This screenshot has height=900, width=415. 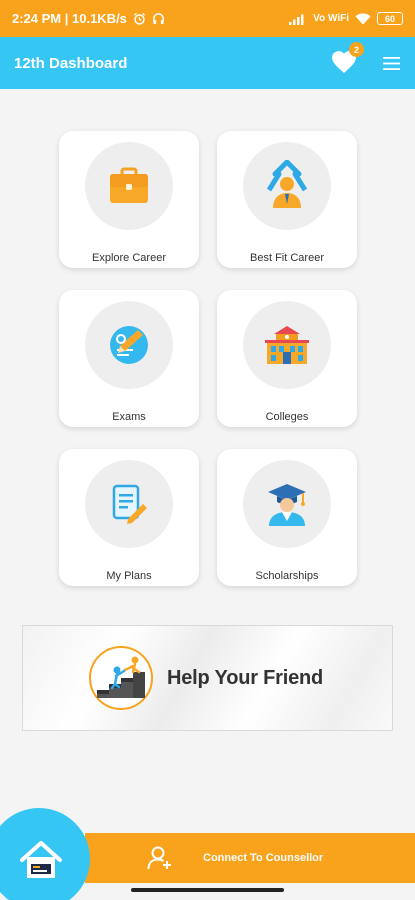 I want to click on gesture-home-indicator, so click(x=207, y=890).